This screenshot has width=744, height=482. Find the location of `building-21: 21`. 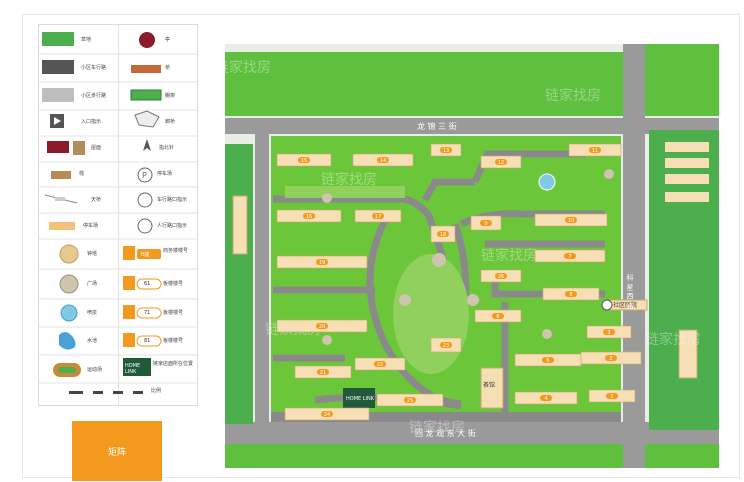

building-21: 21 is located at coordinates (323, 372).